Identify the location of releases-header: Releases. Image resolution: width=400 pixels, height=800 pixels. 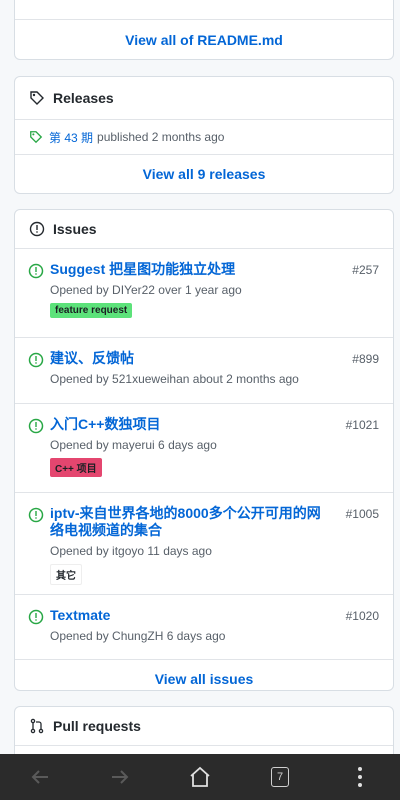
(204, 98).